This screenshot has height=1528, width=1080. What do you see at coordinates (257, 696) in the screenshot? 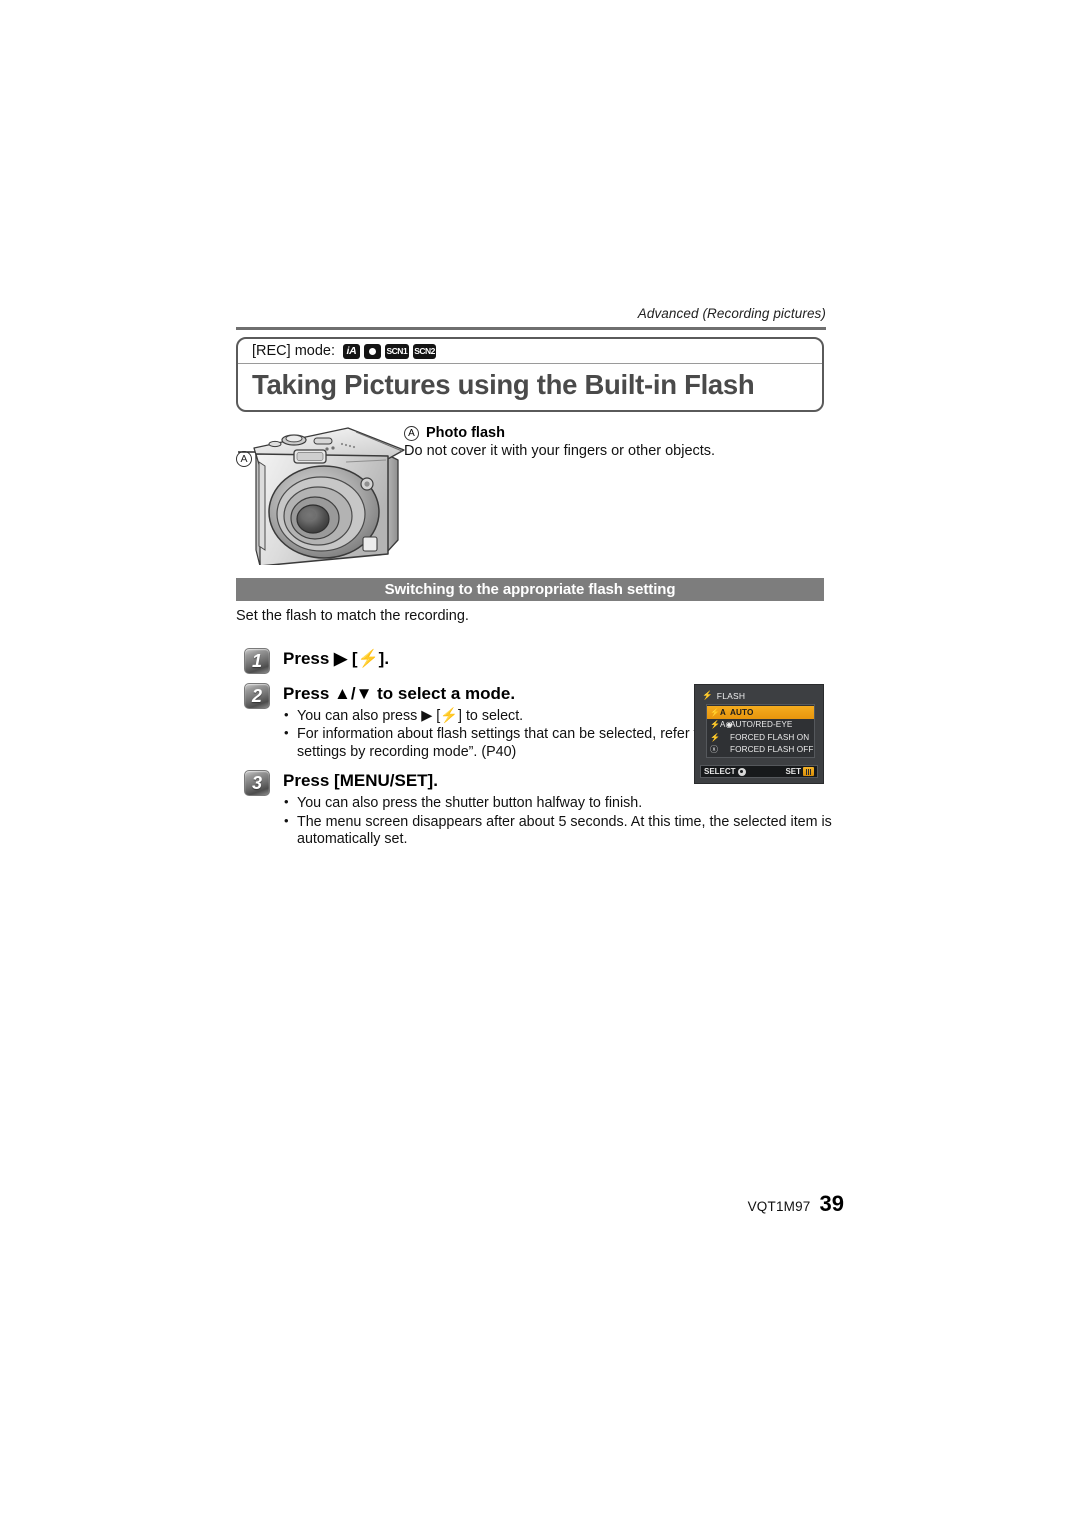
I see `step-number-badge: 2` at bounding box center [257, 696].